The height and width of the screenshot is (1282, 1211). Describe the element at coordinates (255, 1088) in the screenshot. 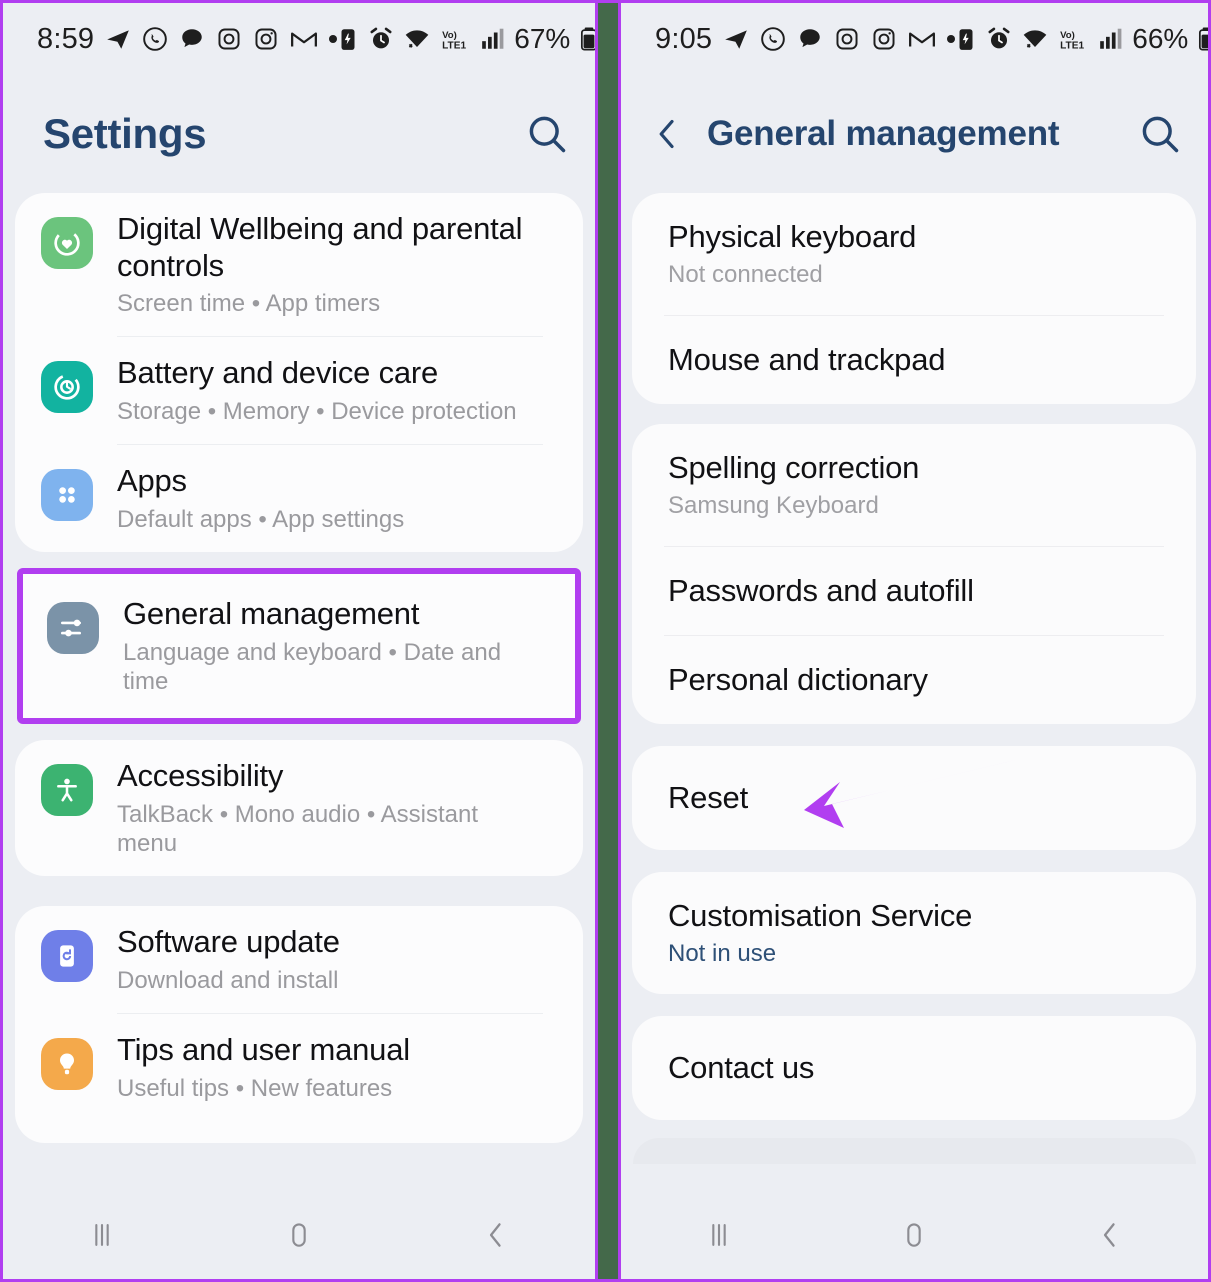

I see `list-item-subtitle: Useful tips • New features` at that location.